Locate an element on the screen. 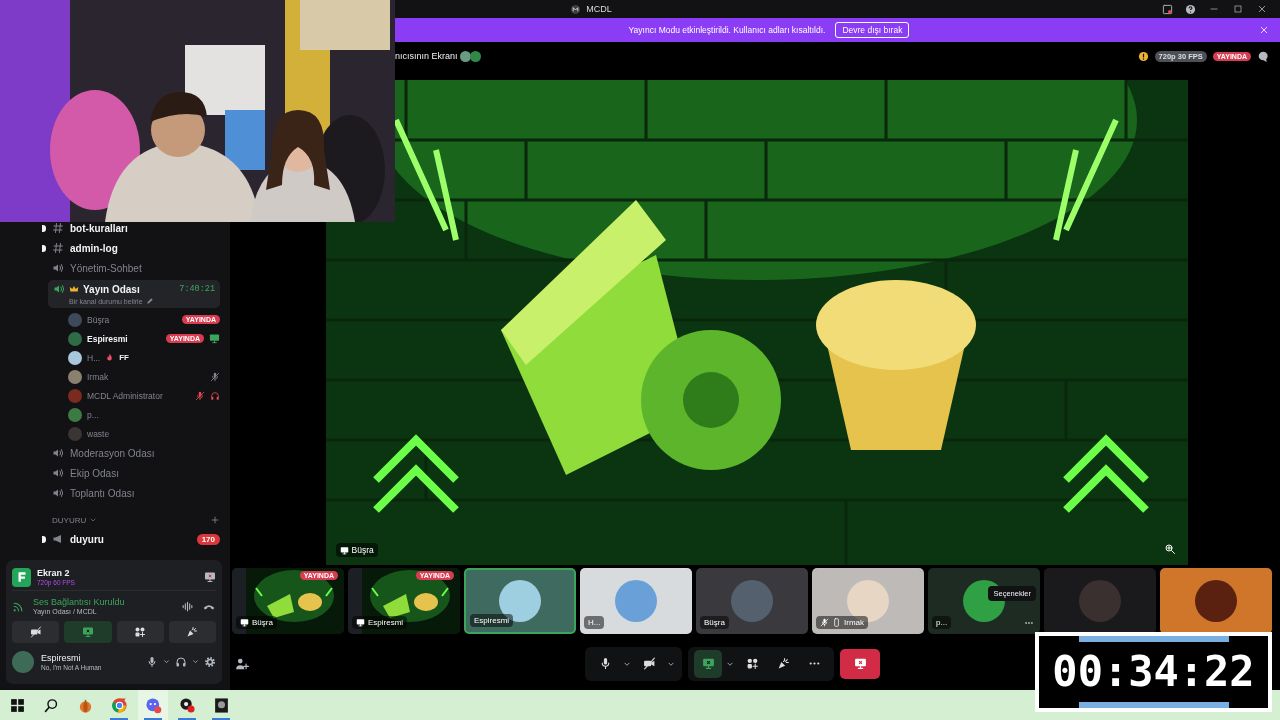 The width and height of the screenshot is (1280, 720). channel-item: Ekip Odası is located at coordinates (136, 473).